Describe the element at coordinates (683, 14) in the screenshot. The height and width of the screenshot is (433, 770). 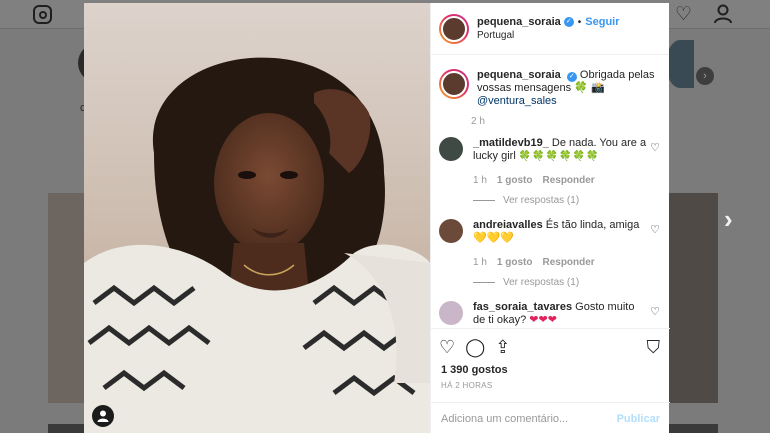
I see `activity-heart-icon: ♡` at that location.